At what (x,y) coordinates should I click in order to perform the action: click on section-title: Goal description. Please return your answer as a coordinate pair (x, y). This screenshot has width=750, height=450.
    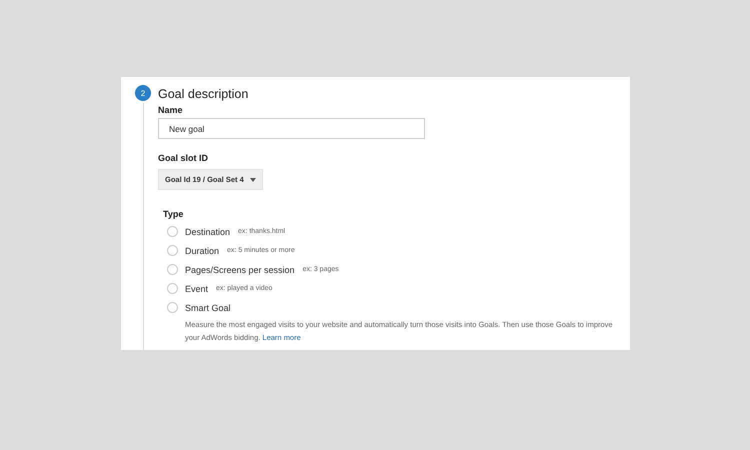
    Looking at the image, I should click on (203, 94).